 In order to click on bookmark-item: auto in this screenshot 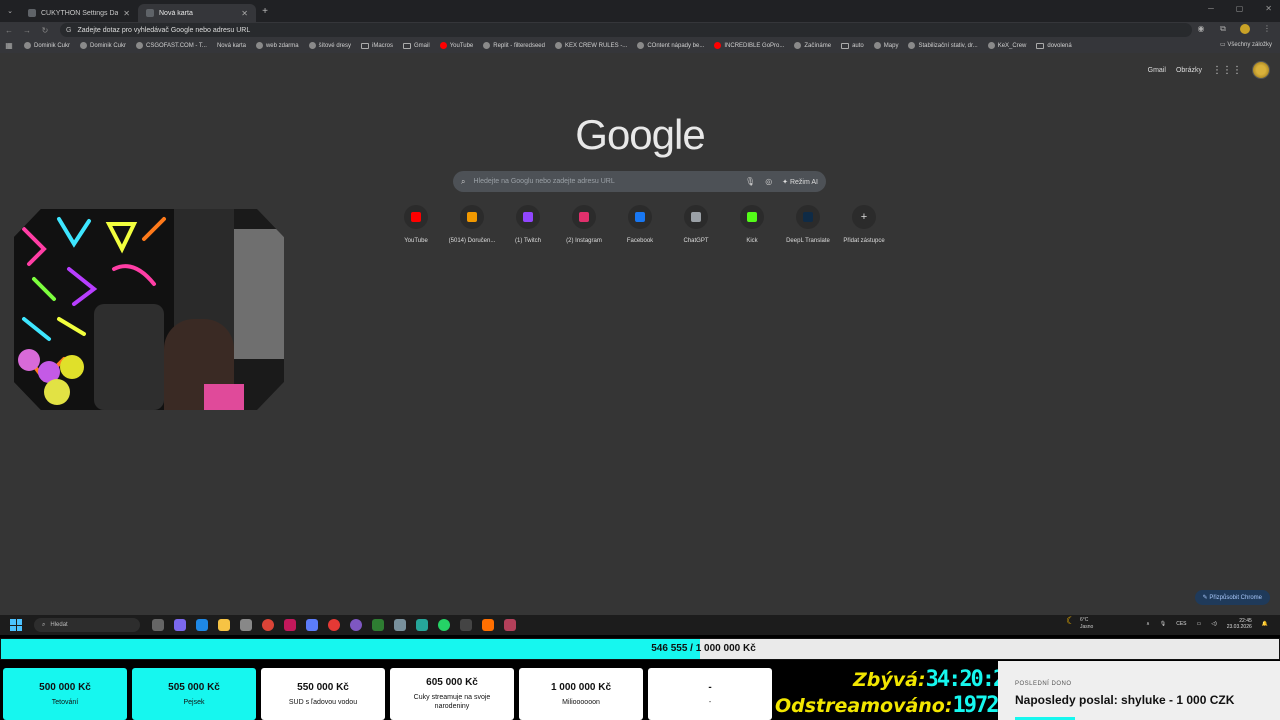, I will do `click(852, 45)`.